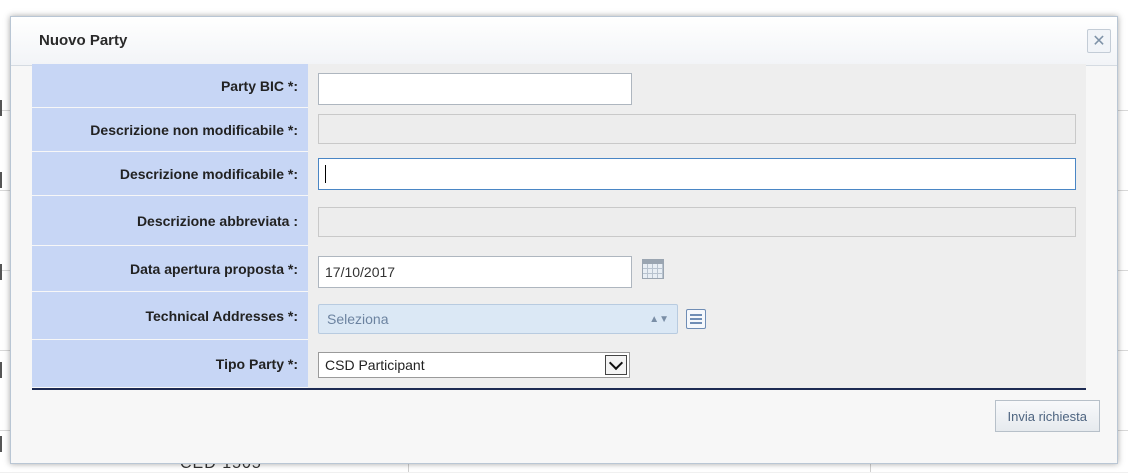 The image size is (1128, 473). I want to click on party-bic-cell, so click(697, 86).